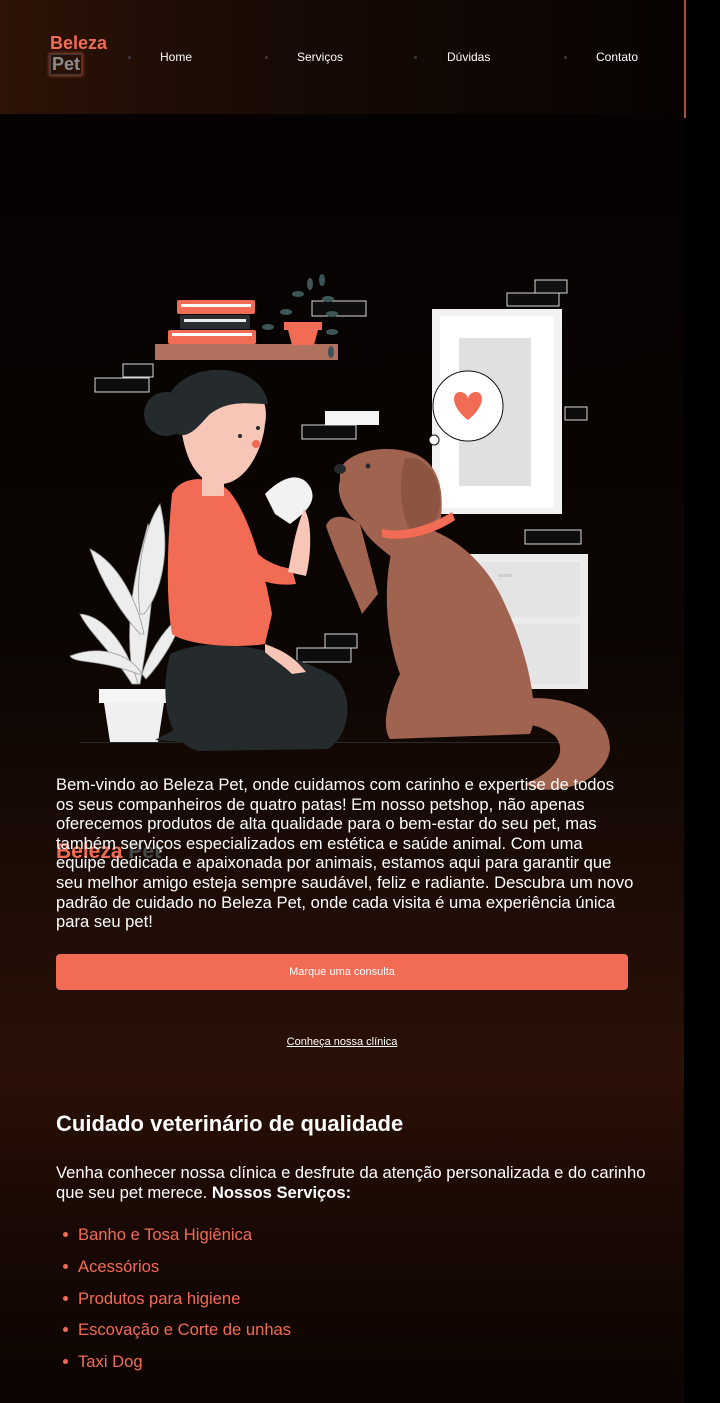  Describe the element at coordinates (79, 43) in the screenshot. I see `logo-line1: Beleza` at that location.